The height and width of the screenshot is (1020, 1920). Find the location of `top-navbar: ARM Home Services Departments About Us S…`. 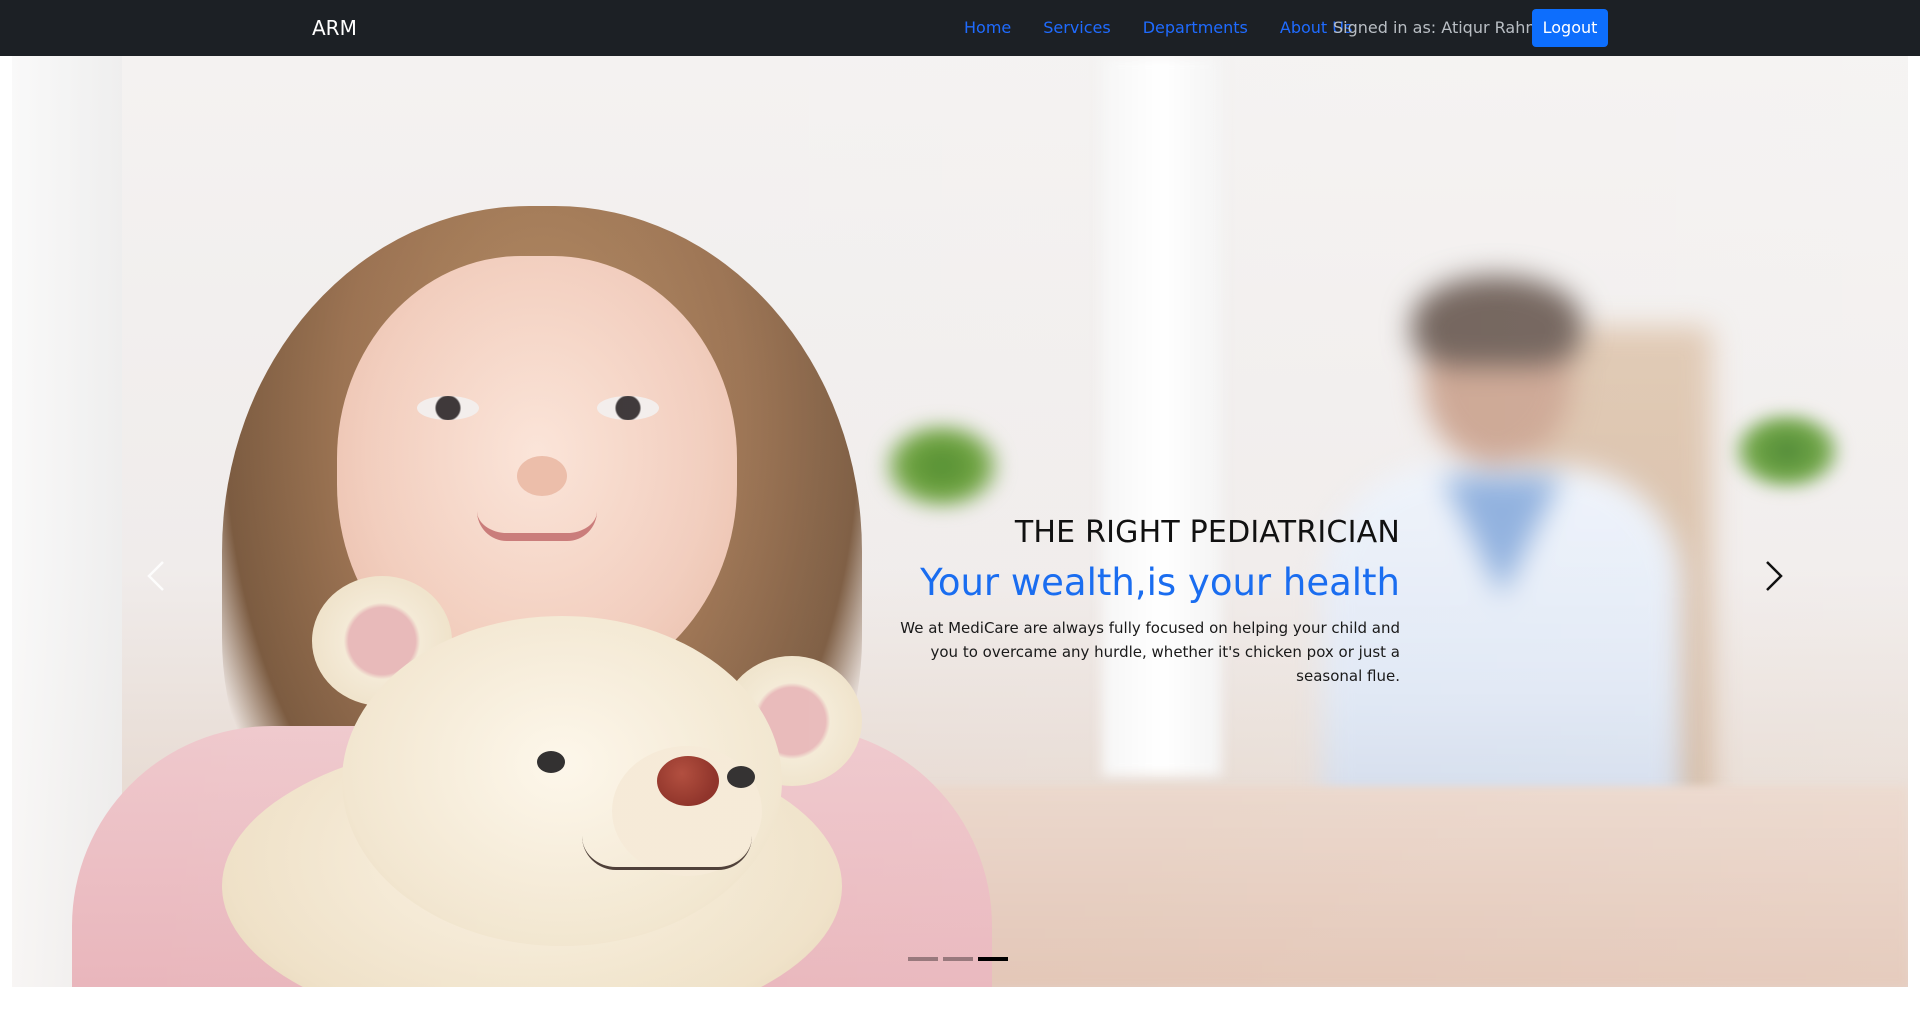

top-navbar: ARM Home Services Departments About Us S… is located at coordinates (960, 28).